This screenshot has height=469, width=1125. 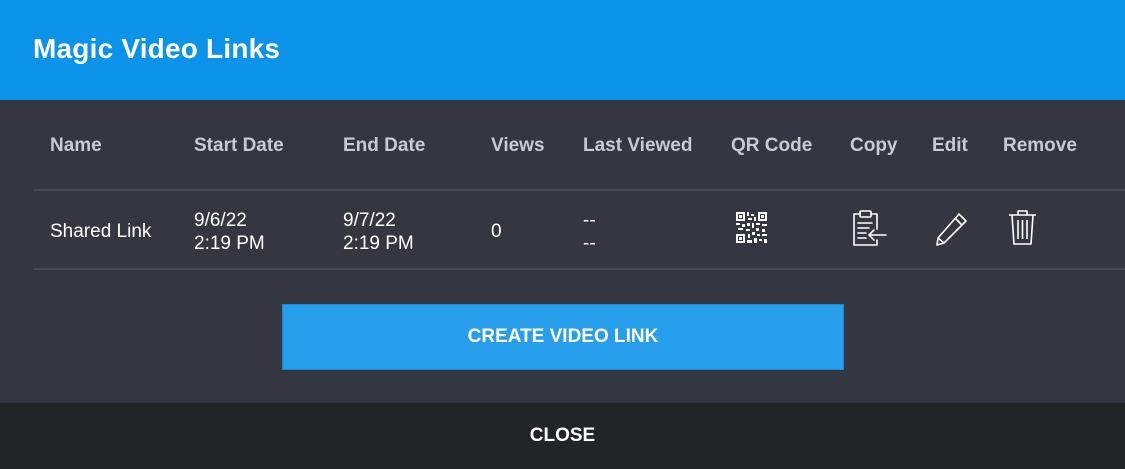 I want to click on create-video-link-label: CREATE VIDEO LINK, so click(x=563, y=336).